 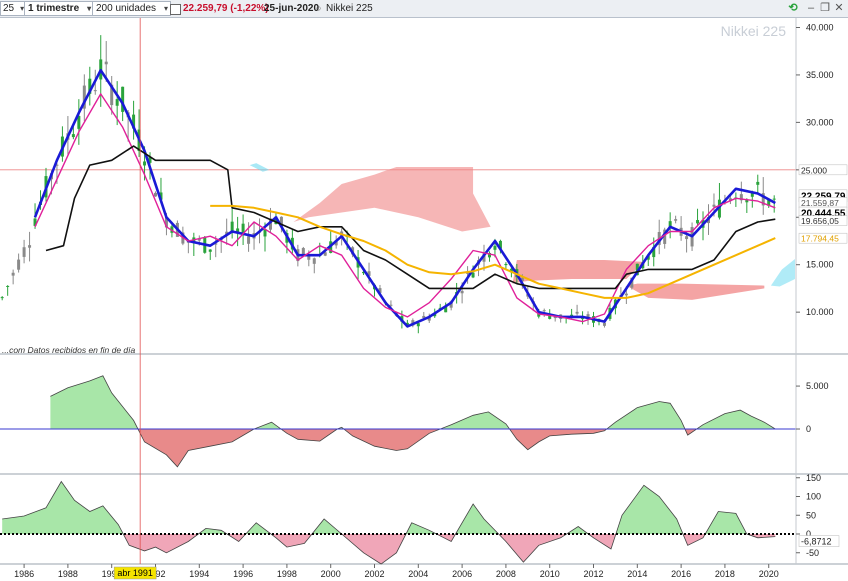 What do you see at coordinates (816, 542) in the screenshot?
I see `value-label: -6,8712` at bounding box center [816, 542].